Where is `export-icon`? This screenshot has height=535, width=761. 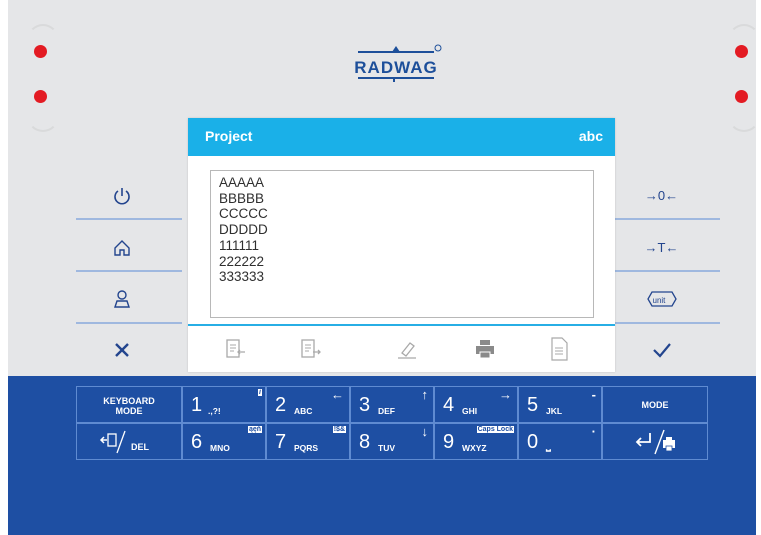 export-icon is located at coordinates (311, 348).